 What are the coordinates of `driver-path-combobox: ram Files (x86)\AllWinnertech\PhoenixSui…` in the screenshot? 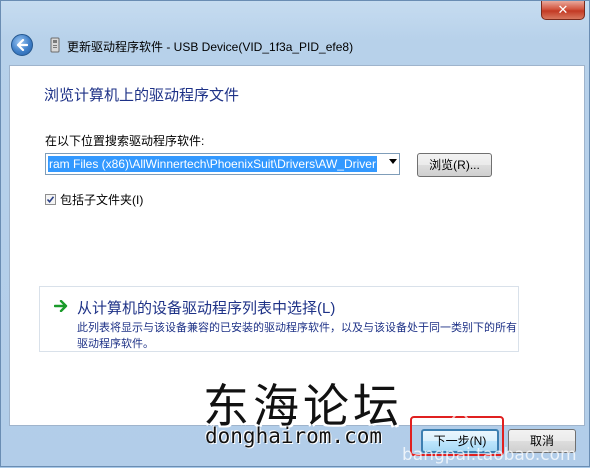 It's located at (222, 164).